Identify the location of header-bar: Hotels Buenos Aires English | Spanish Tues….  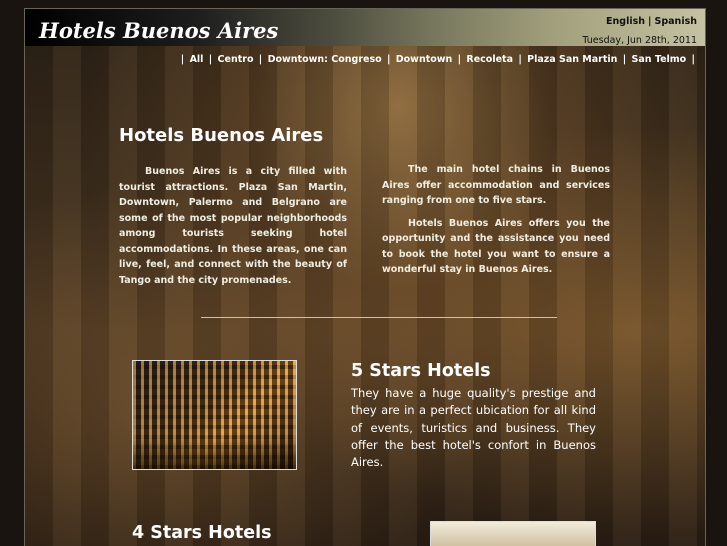
(365, 27).